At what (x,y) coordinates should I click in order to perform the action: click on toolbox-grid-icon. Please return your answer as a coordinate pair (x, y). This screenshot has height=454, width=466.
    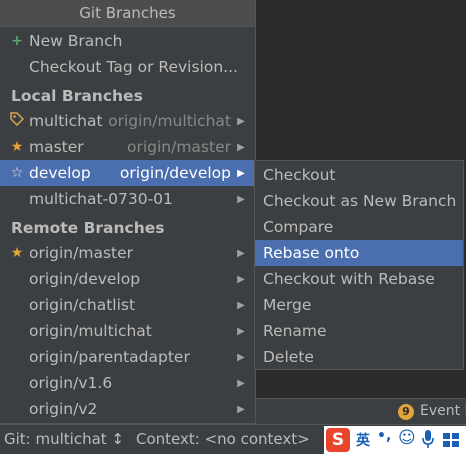
    Looking at the image, I should click on (451, 440).